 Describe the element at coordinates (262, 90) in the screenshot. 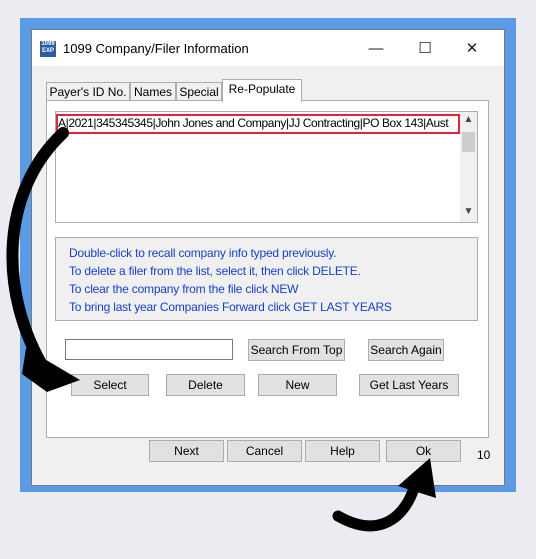

I see `tab-re-populate: Re-Populate` at that location.